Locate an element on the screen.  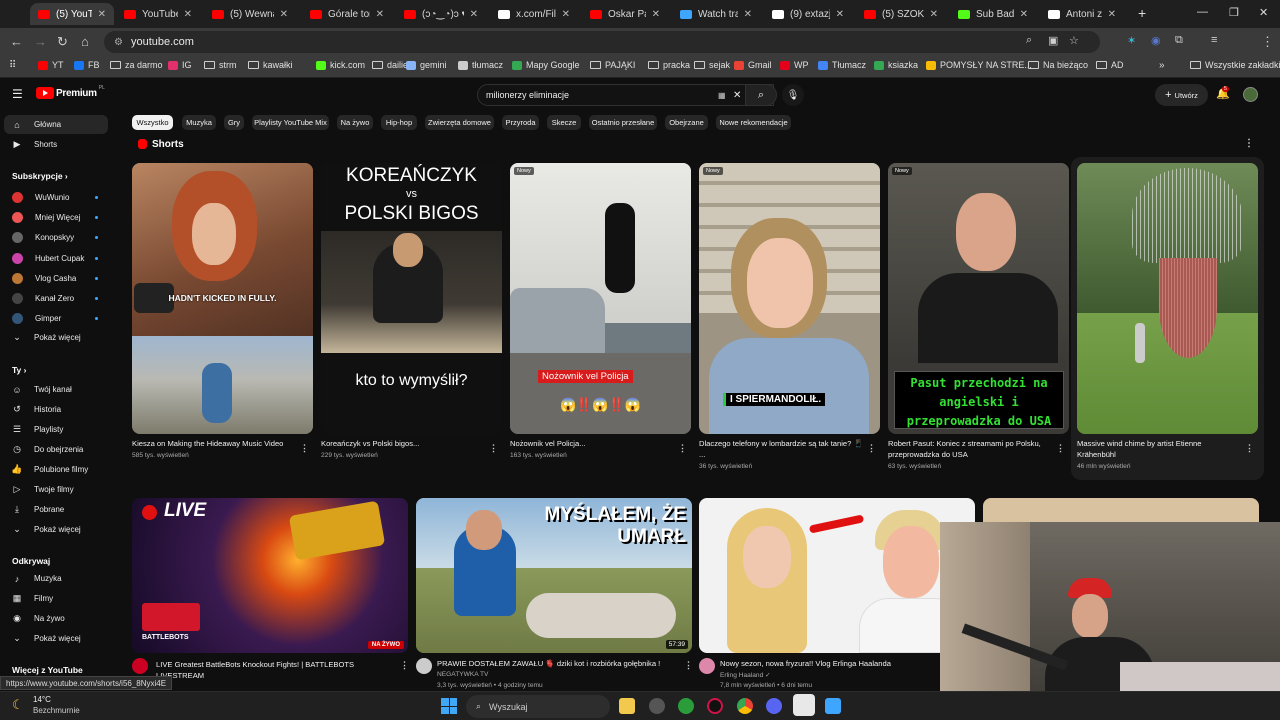
filter-chip: Na żywo is located at coordinates (355, 122).